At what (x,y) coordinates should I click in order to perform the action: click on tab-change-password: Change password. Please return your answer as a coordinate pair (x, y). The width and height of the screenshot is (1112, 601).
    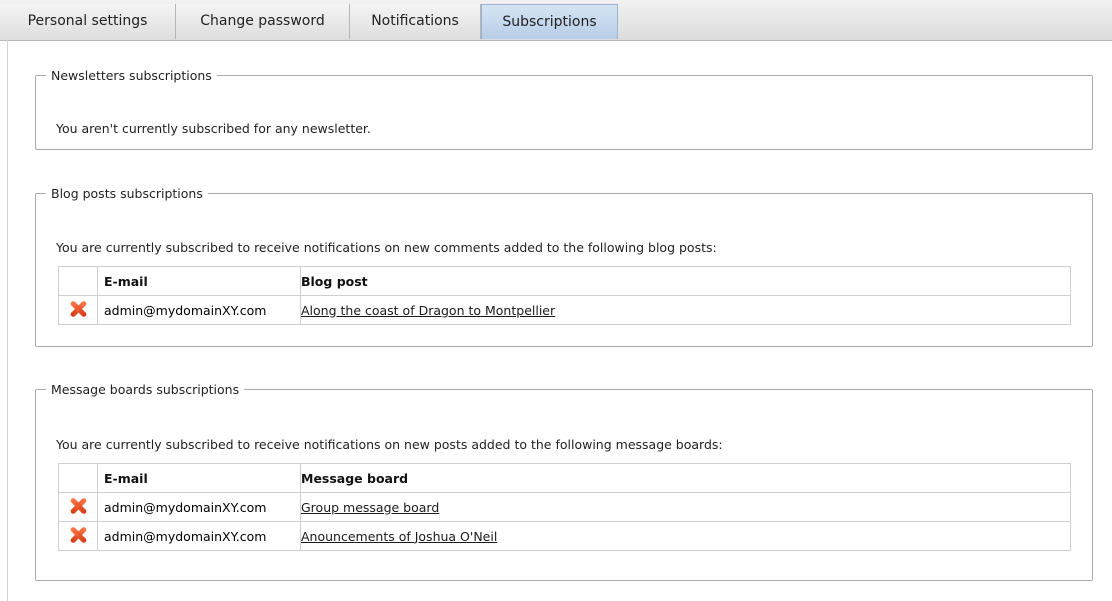
    Looking at the image, I should click on (263, 21).